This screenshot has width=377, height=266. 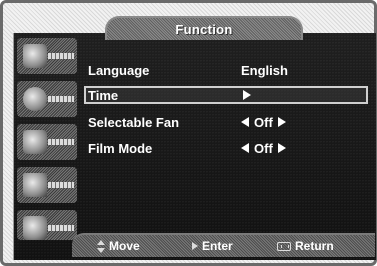 What do you see at coordinates (47, 99) in the screenshot?
I see `sound-menu-icon` at bounding box center [47, 99].